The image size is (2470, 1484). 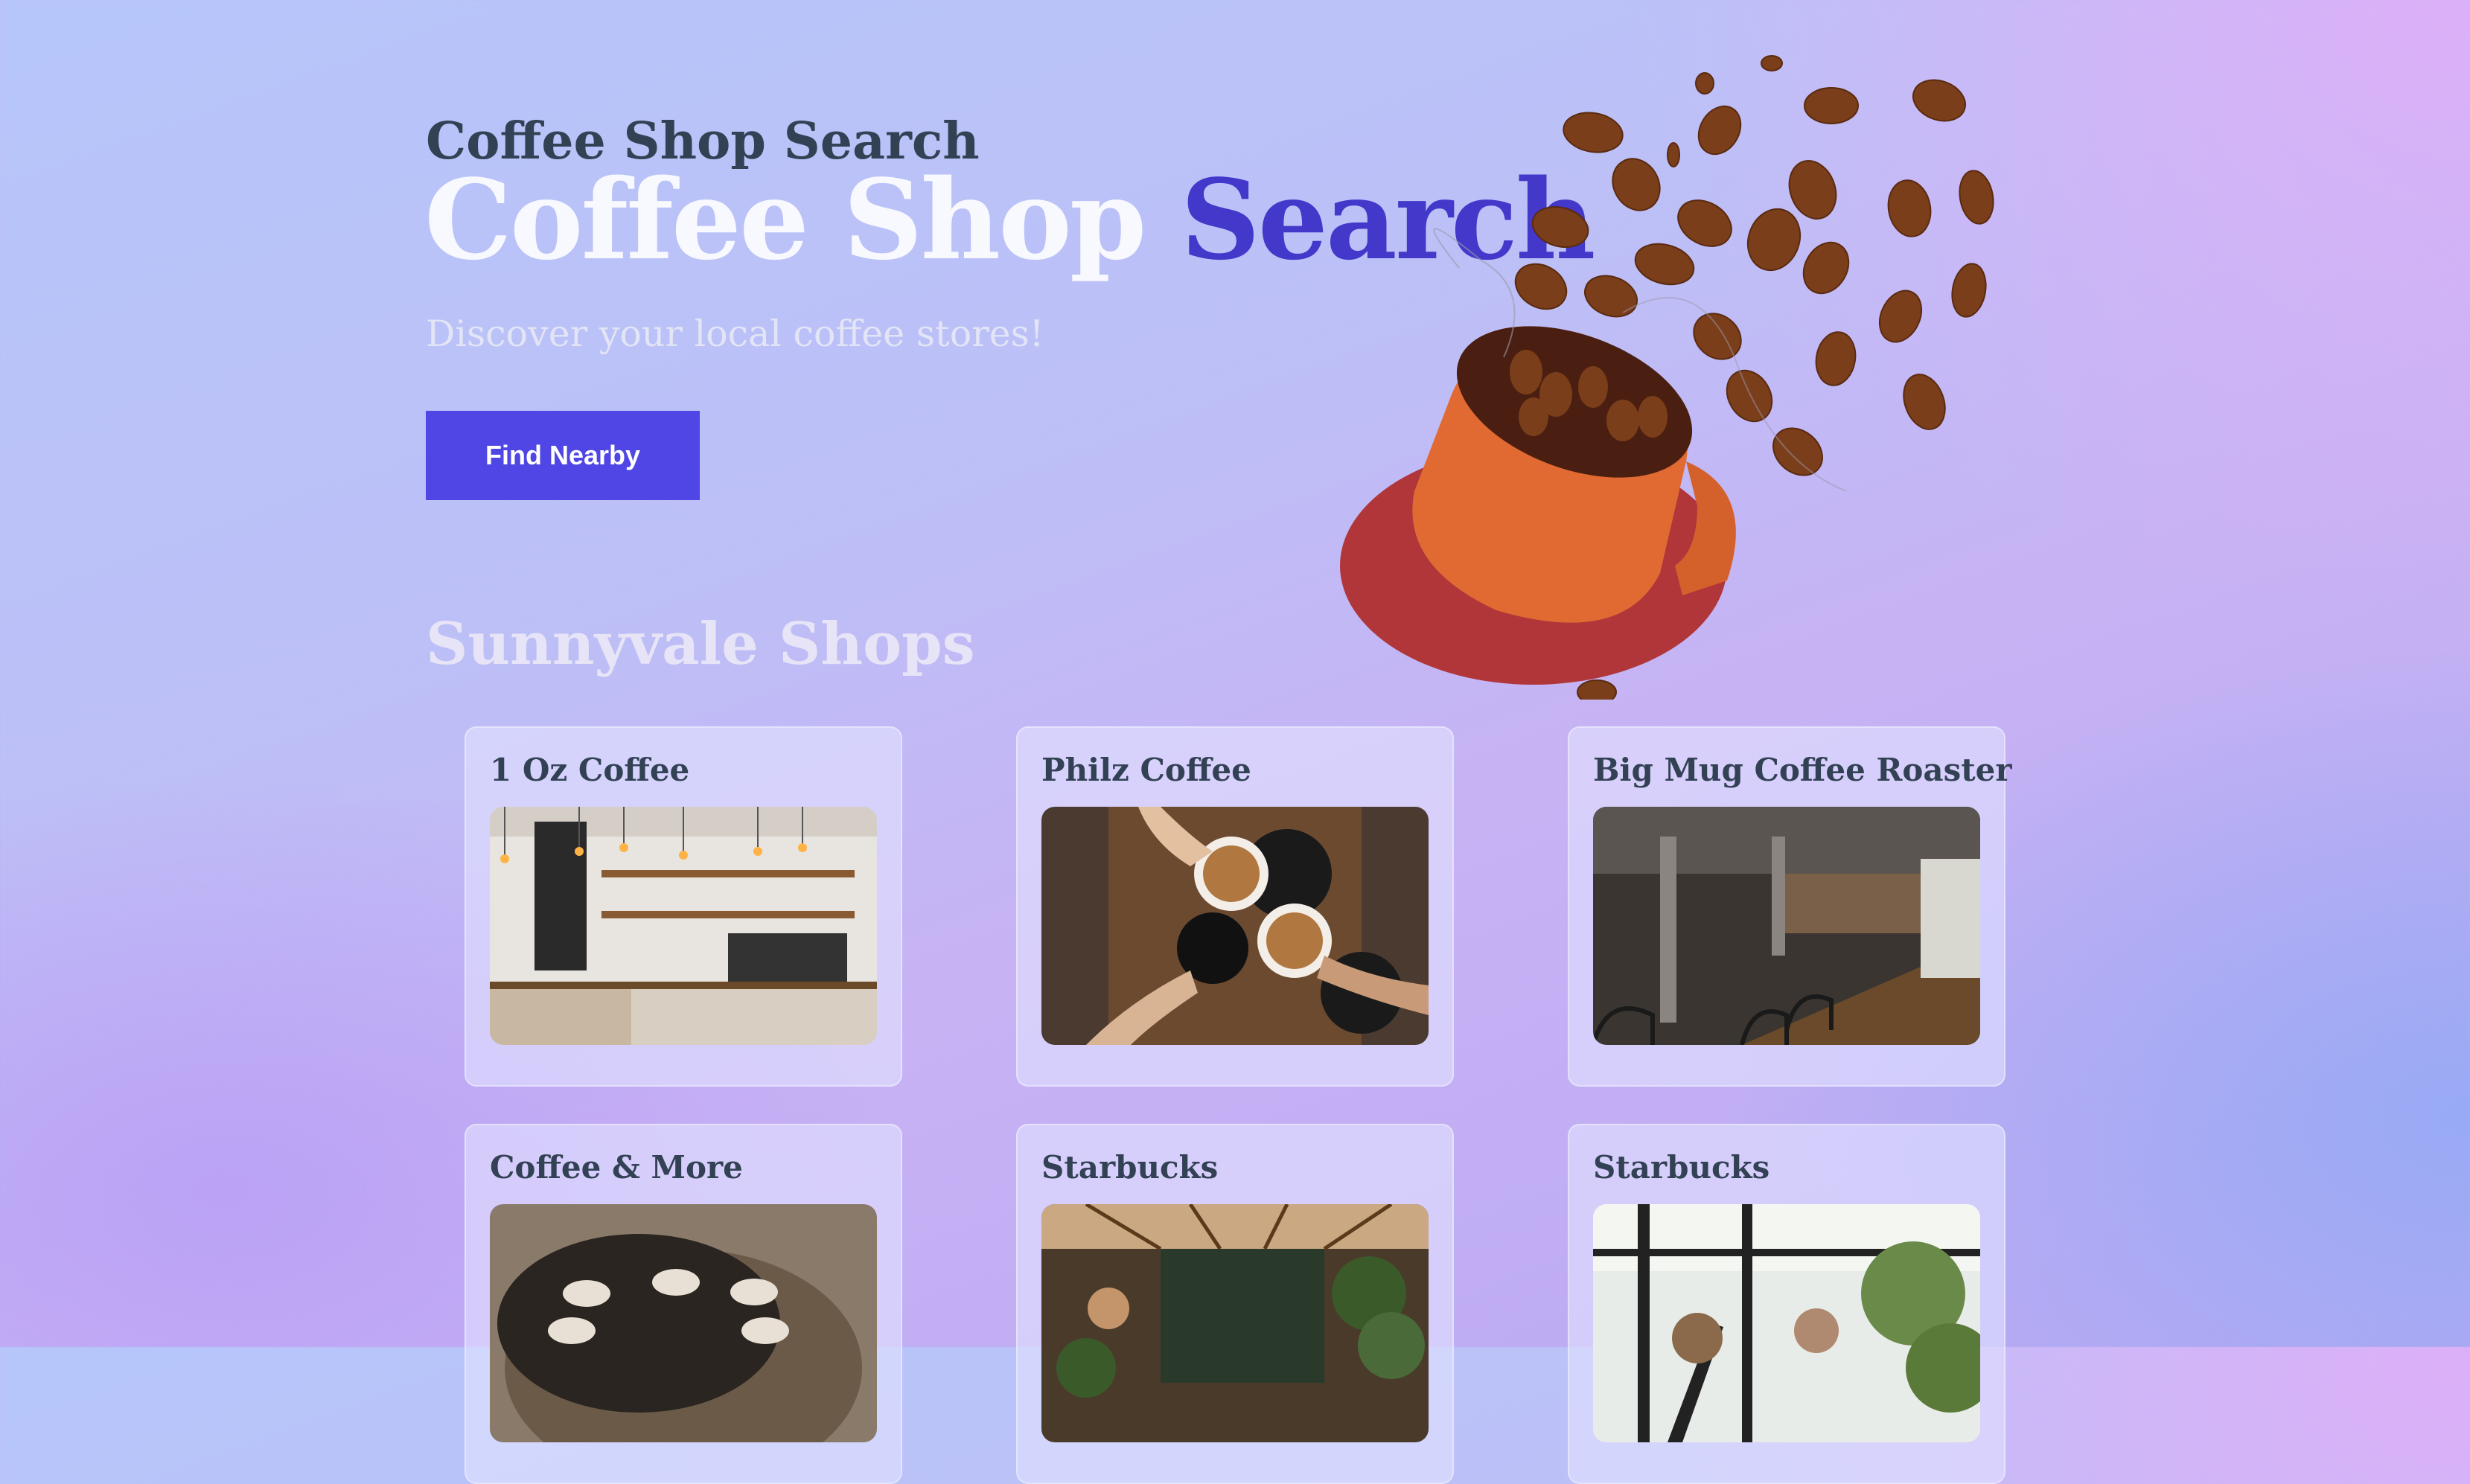 I want to click on hero-subtitle: Discover your local coffee stores!, so click(x=735, y=334).